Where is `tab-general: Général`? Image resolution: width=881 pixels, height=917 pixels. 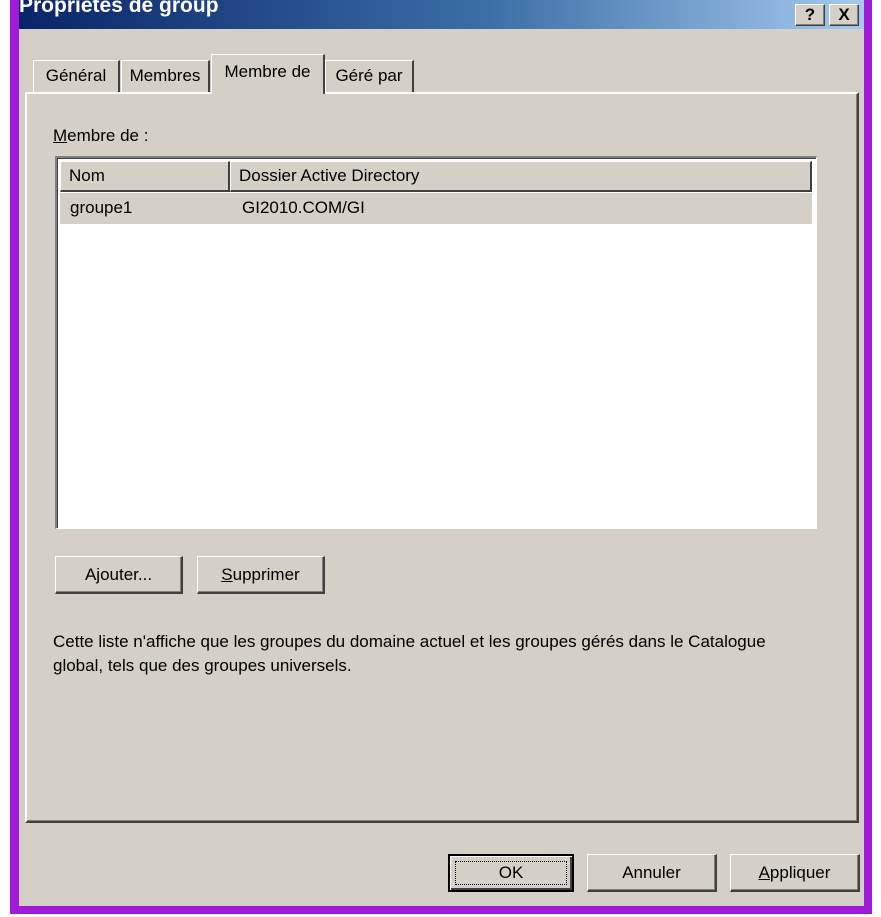
tab-general: Général is located at coordinates (76, 76).